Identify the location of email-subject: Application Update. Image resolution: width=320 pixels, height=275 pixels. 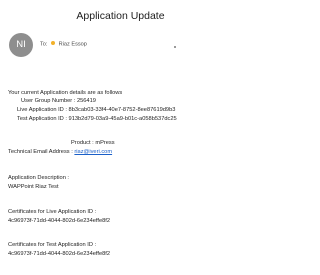
(120, 16).